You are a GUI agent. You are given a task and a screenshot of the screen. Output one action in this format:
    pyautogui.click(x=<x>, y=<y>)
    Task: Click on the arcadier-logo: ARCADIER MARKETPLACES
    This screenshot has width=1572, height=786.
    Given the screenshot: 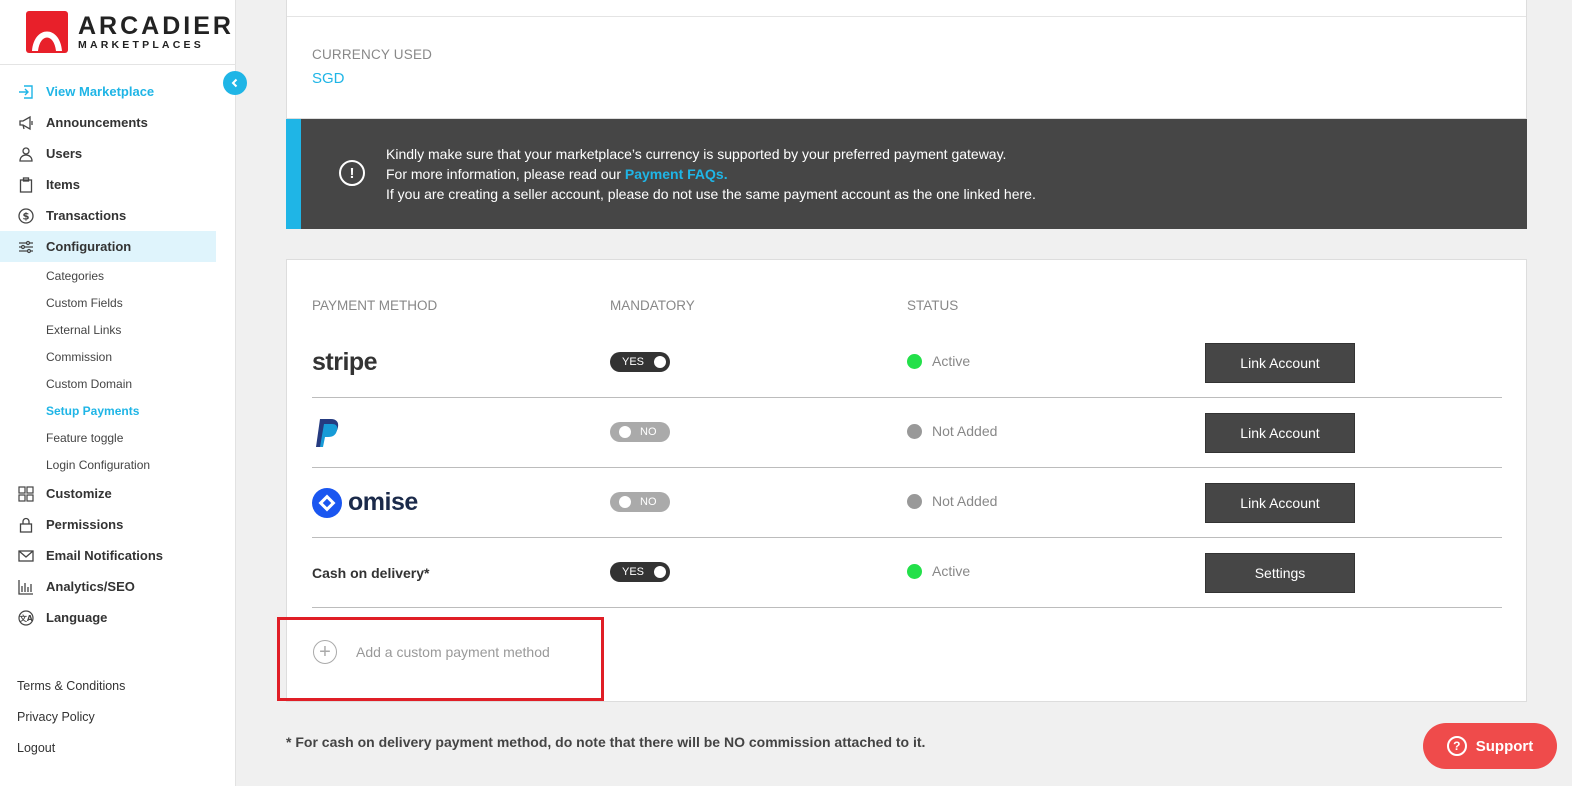 What is the action you would take?
    pyautogui.click(x=130, y=32)
    